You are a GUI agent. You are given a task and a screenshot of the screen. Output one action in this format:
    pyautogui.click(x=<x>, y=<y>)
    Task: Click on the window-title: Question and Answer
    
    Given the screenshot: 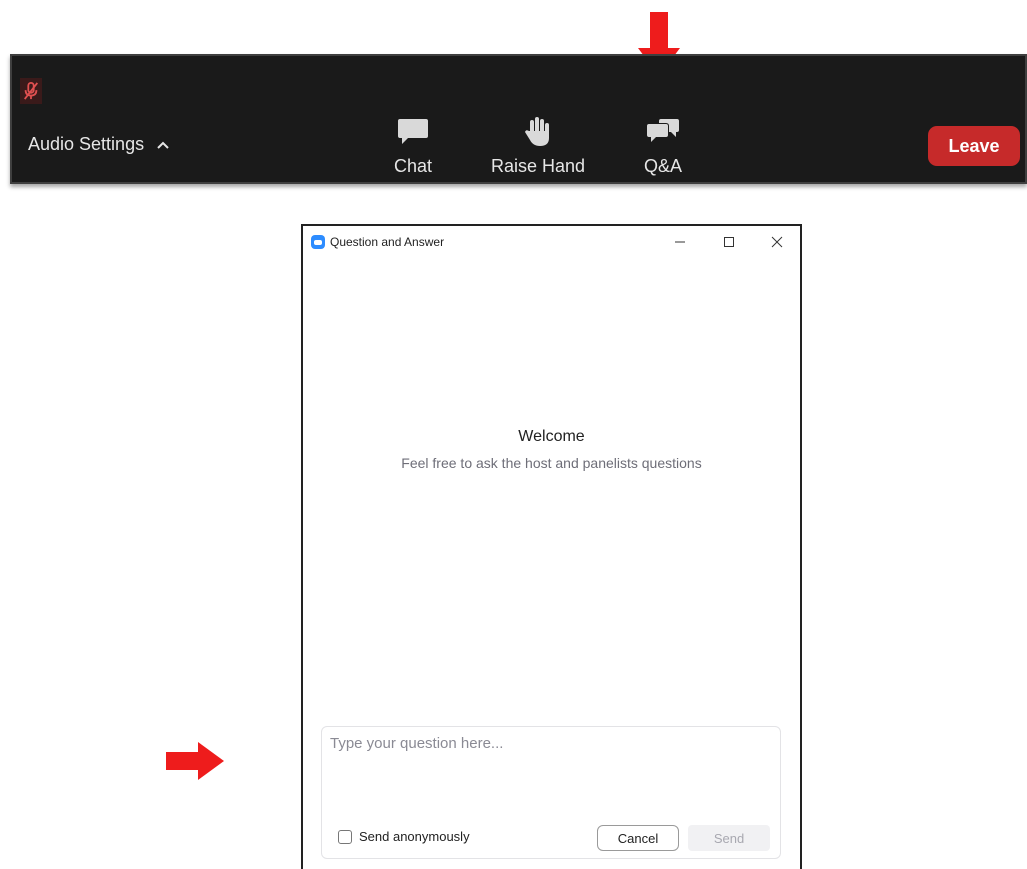 What is the action you would take?
    pyautogui.click(x=387, y=242)
    